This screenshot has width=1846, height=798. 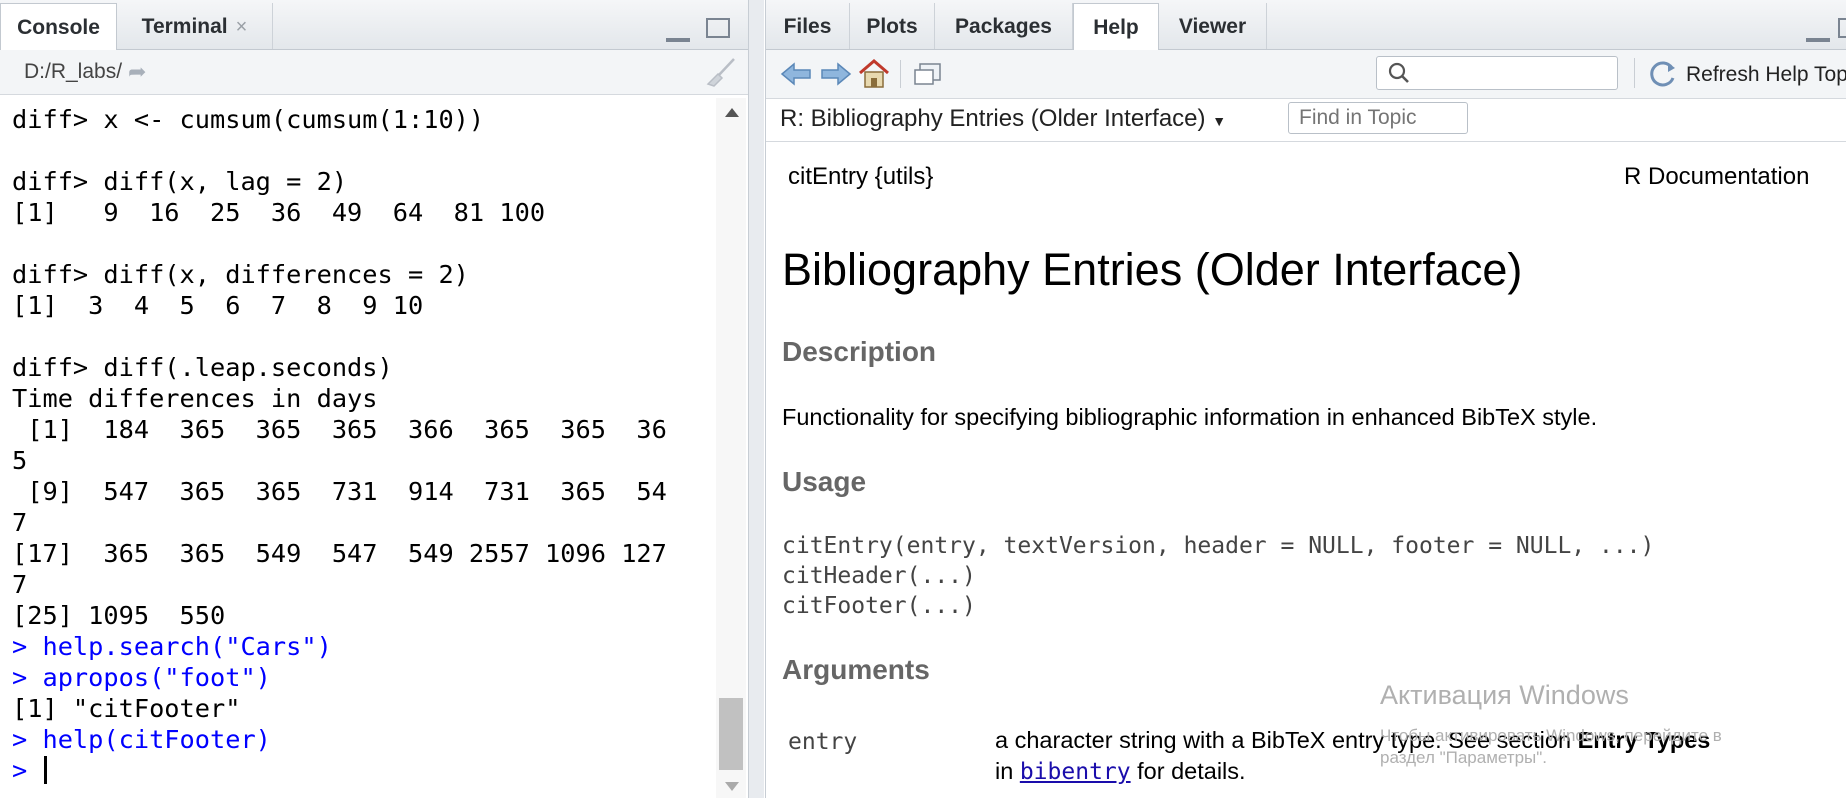 I want to click on tab-console-label: Console, so click(x=58, y=27).